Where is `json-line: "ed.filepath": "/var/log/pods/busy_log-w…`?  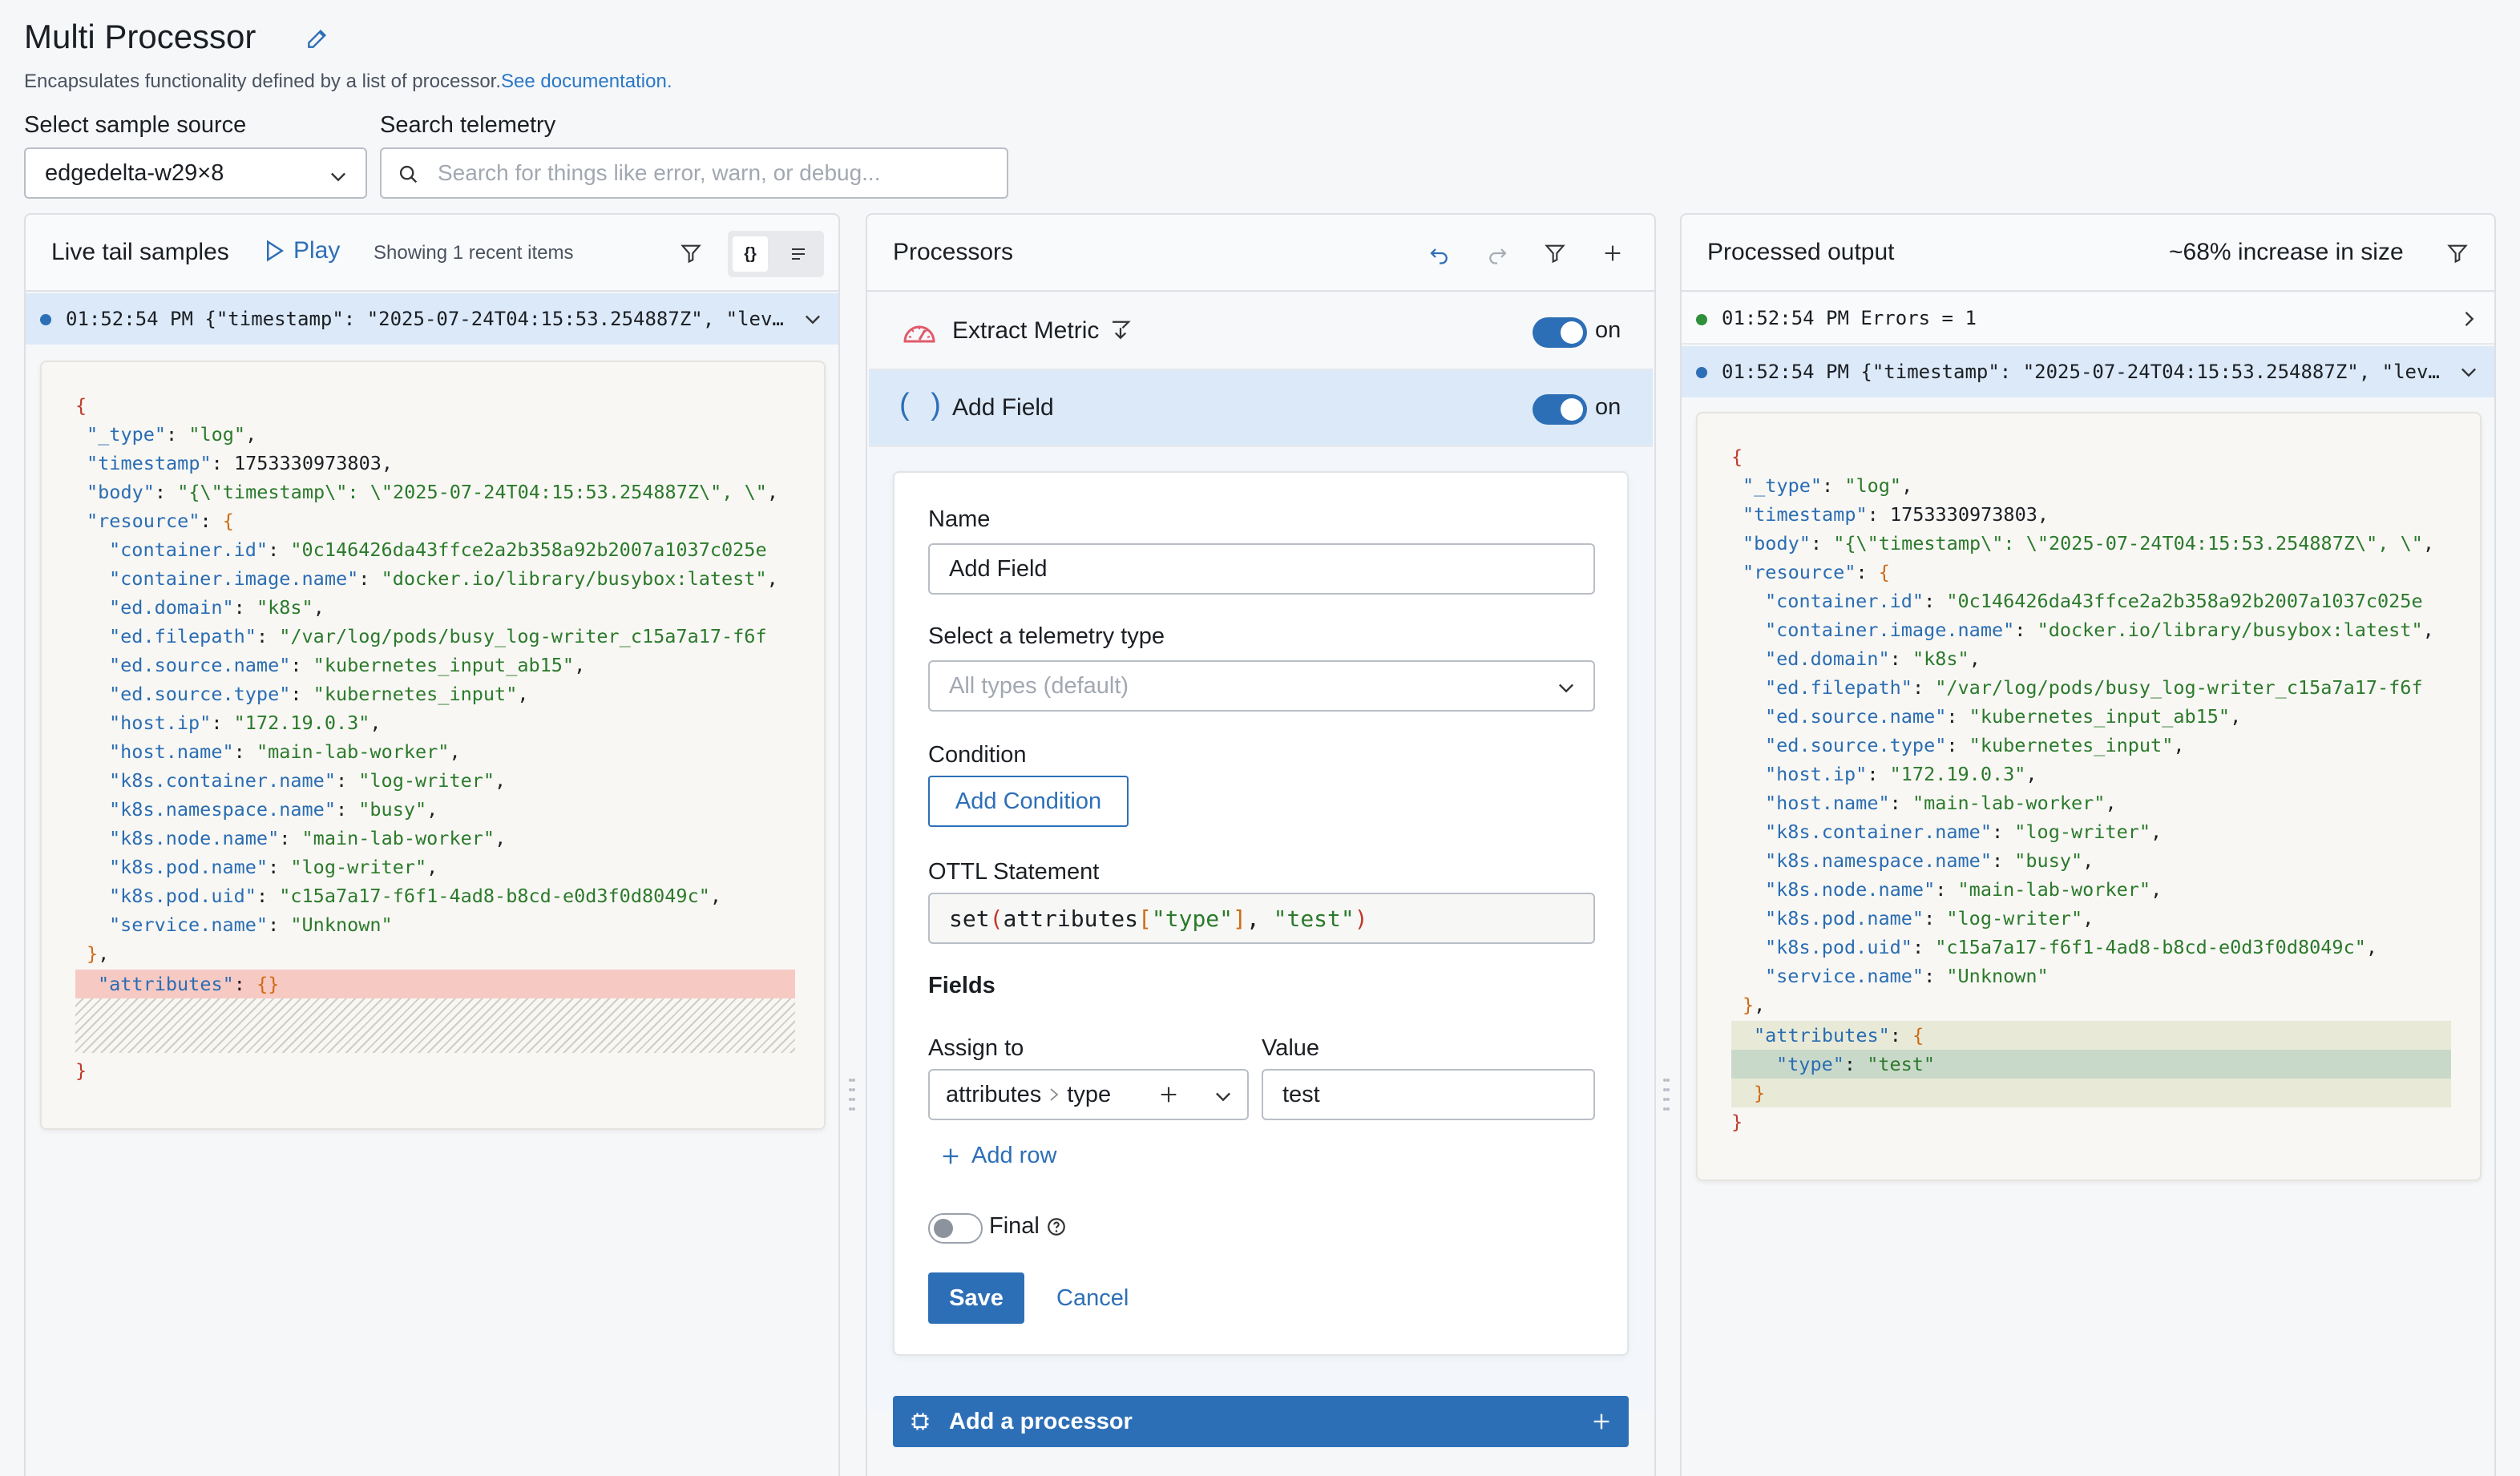
json-line: "ed.filepath": "/var/log/pods/busy_log-w… is located at coordinates (438, 636).